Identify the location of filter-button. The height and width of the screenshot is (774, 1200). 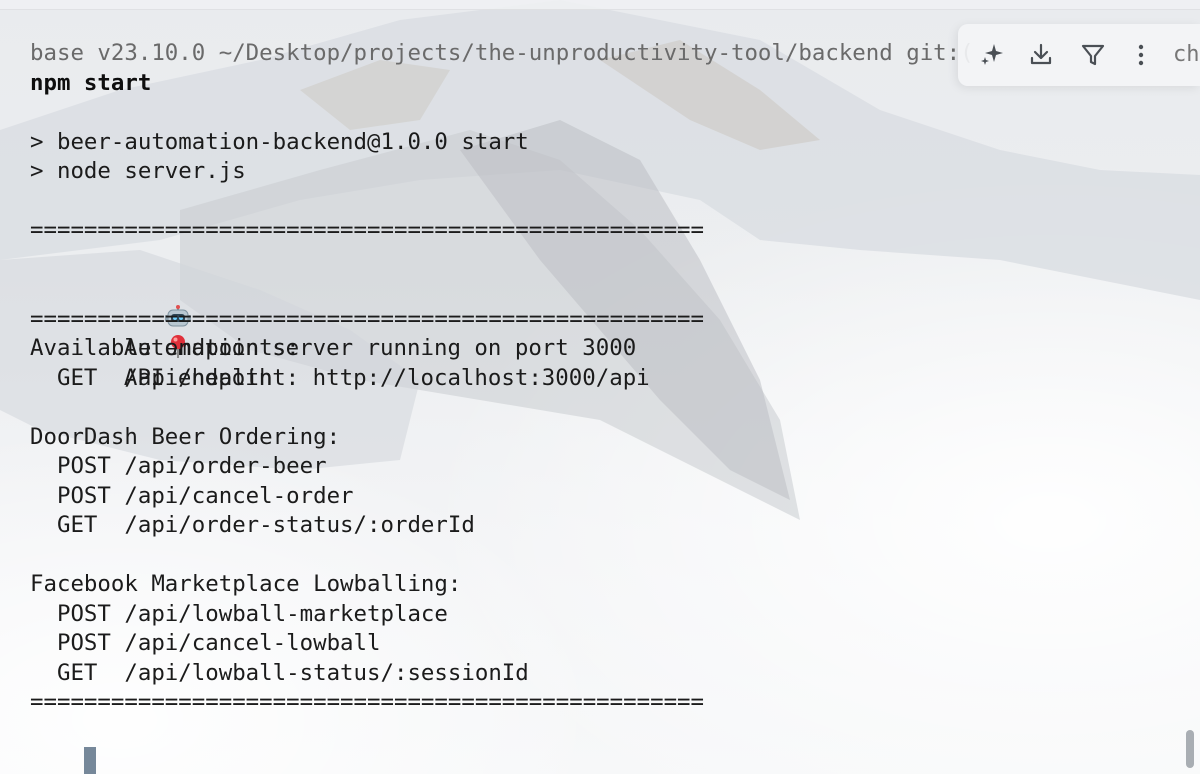
(1093, 55).